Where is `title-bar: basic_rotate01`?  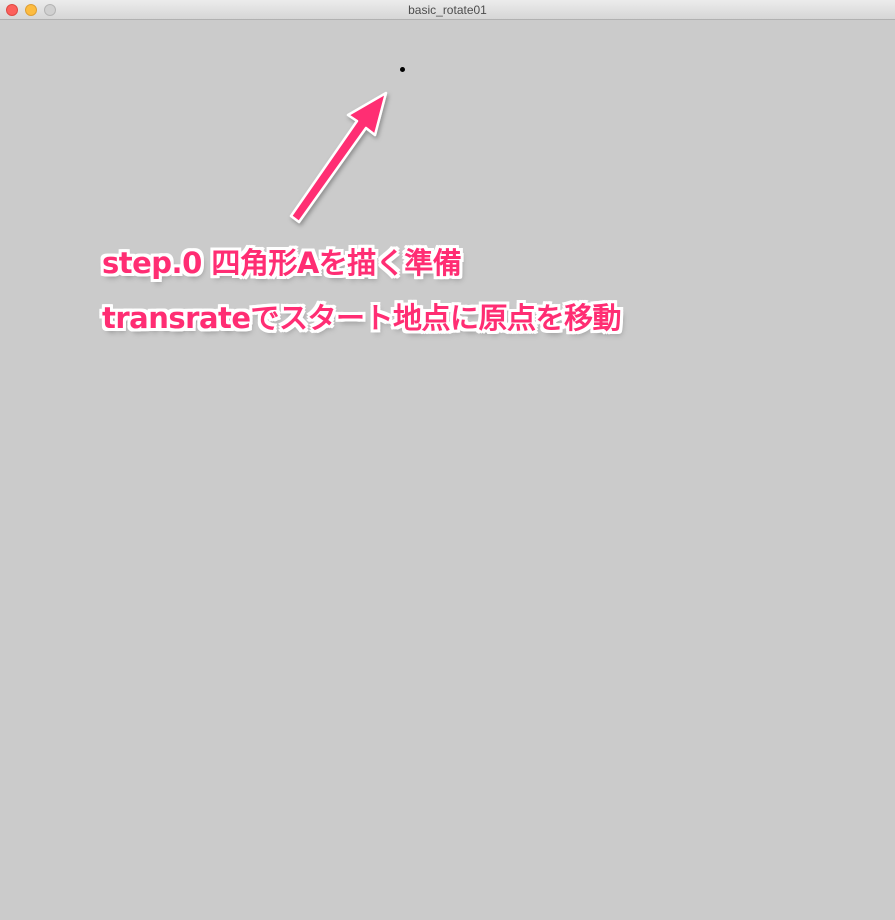 title-bar: basic_rotate01 is located at coordinates (447, 10).